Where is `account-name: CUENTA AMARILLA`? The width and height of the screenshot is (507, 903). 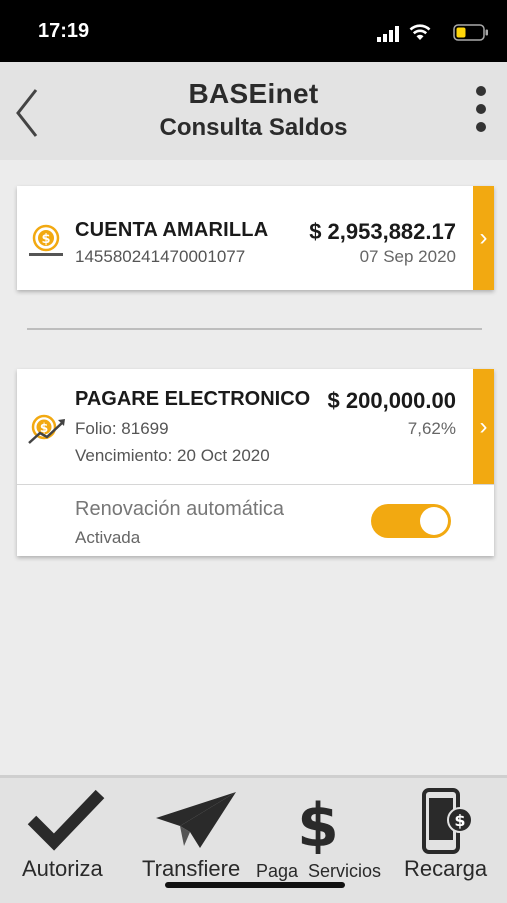
account-name: CUENTA AMARILLA is located at coordinates (172, 230).